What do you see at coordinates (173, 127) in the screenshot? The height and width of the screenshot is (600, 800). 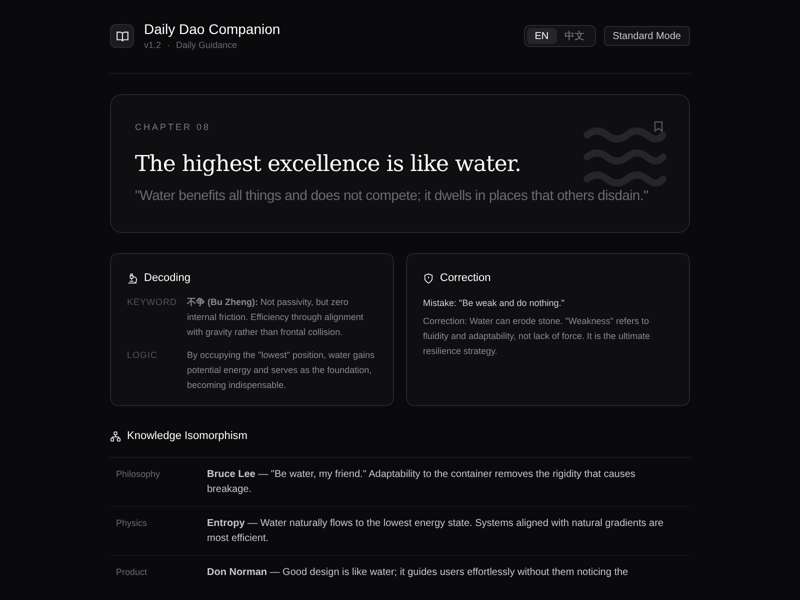 I see `chapter-label: CHAPTER 08` at bounding box center [173, 127].